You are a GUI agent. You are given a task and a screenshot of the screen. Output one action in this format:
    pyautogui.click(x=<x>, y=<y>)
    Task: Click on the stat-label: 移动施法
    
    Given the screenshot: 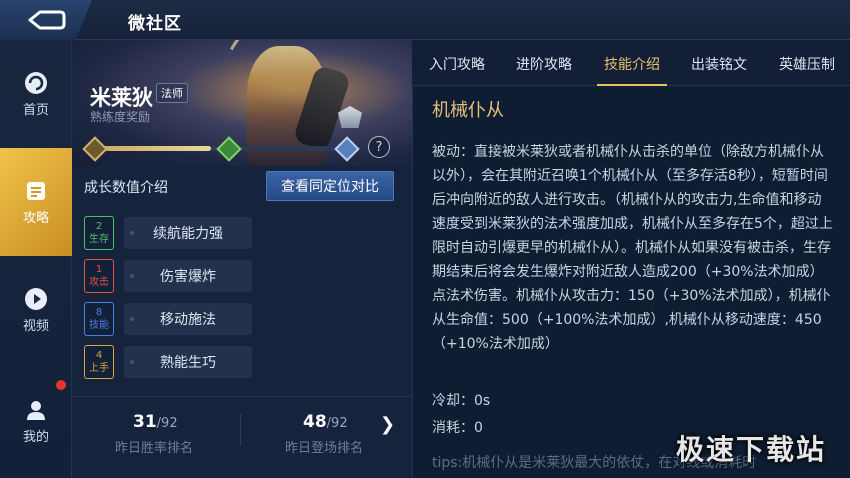 What is the action you would take?
    pyautogui.click(x=188, y=319)
    